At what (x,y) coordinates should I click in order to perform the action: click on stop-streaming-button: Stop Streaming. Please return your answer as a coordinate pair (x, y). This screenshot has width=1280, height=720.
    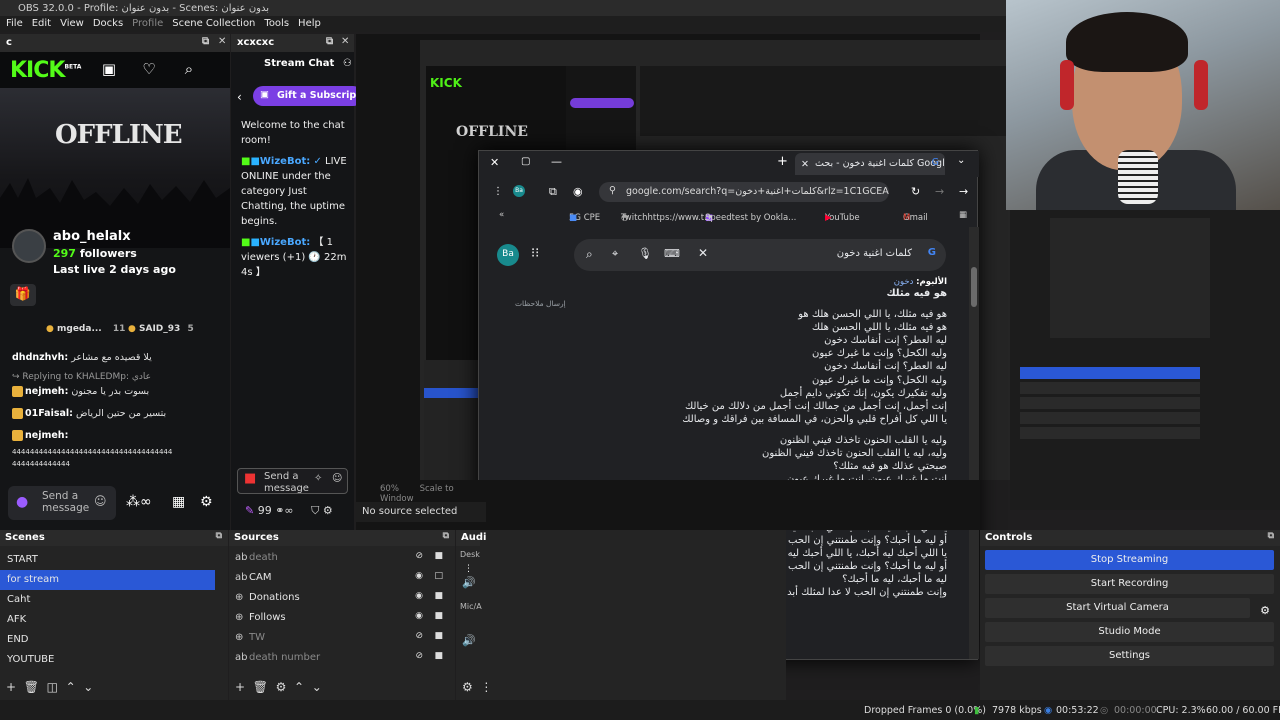
    Looking at the image, I should click on (1129, 560).